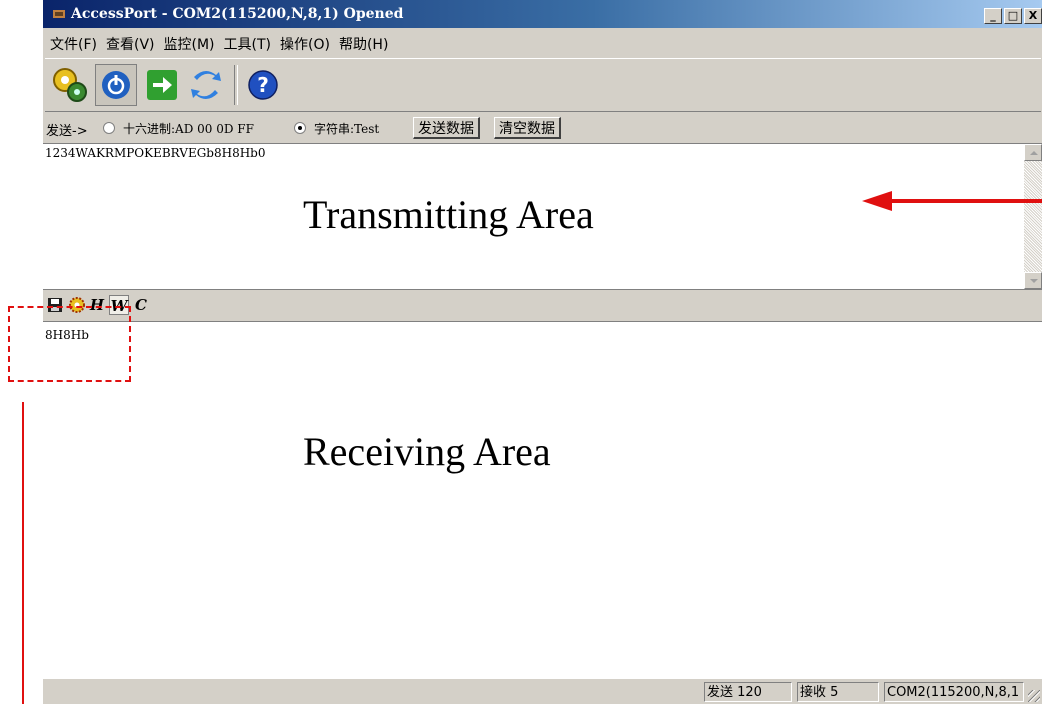 The width and height of the screenshot is (1042, 704). What do you see at coordinates (78, 45) in the screenshot?
I see `menu-file: 文件(F)` at bounding box center [78, 45].